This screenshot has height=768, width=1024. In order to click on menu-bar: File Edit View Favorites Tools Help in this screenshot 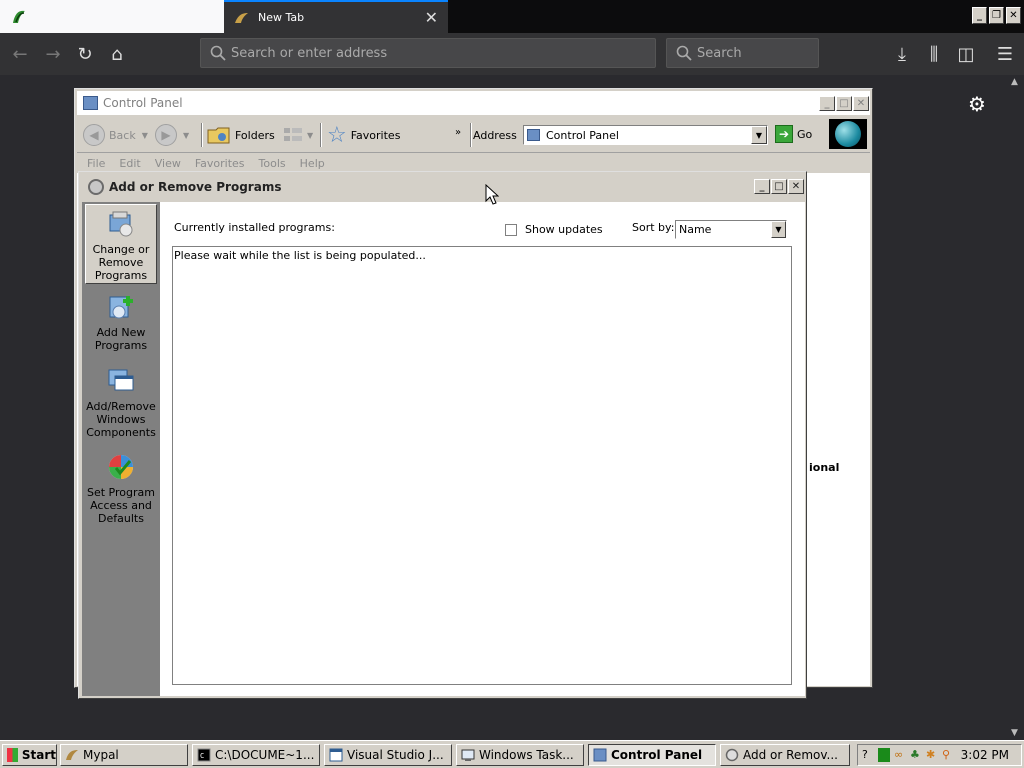, I will do `click(473, 163)`.